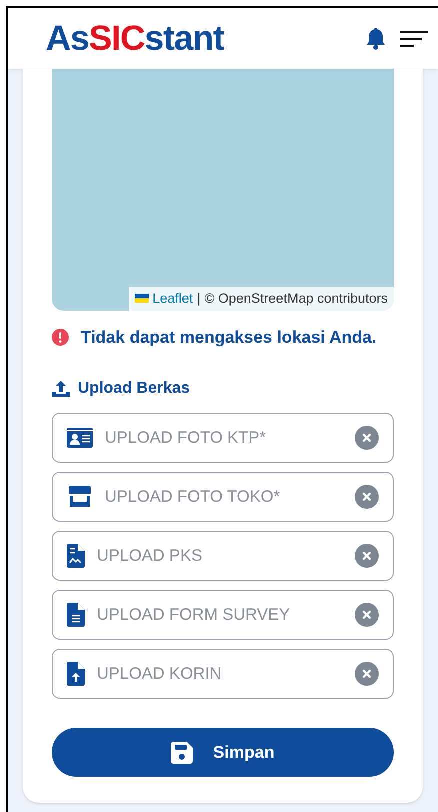  I want to click on leaflet-link: Leaflet, so click(173, 298).